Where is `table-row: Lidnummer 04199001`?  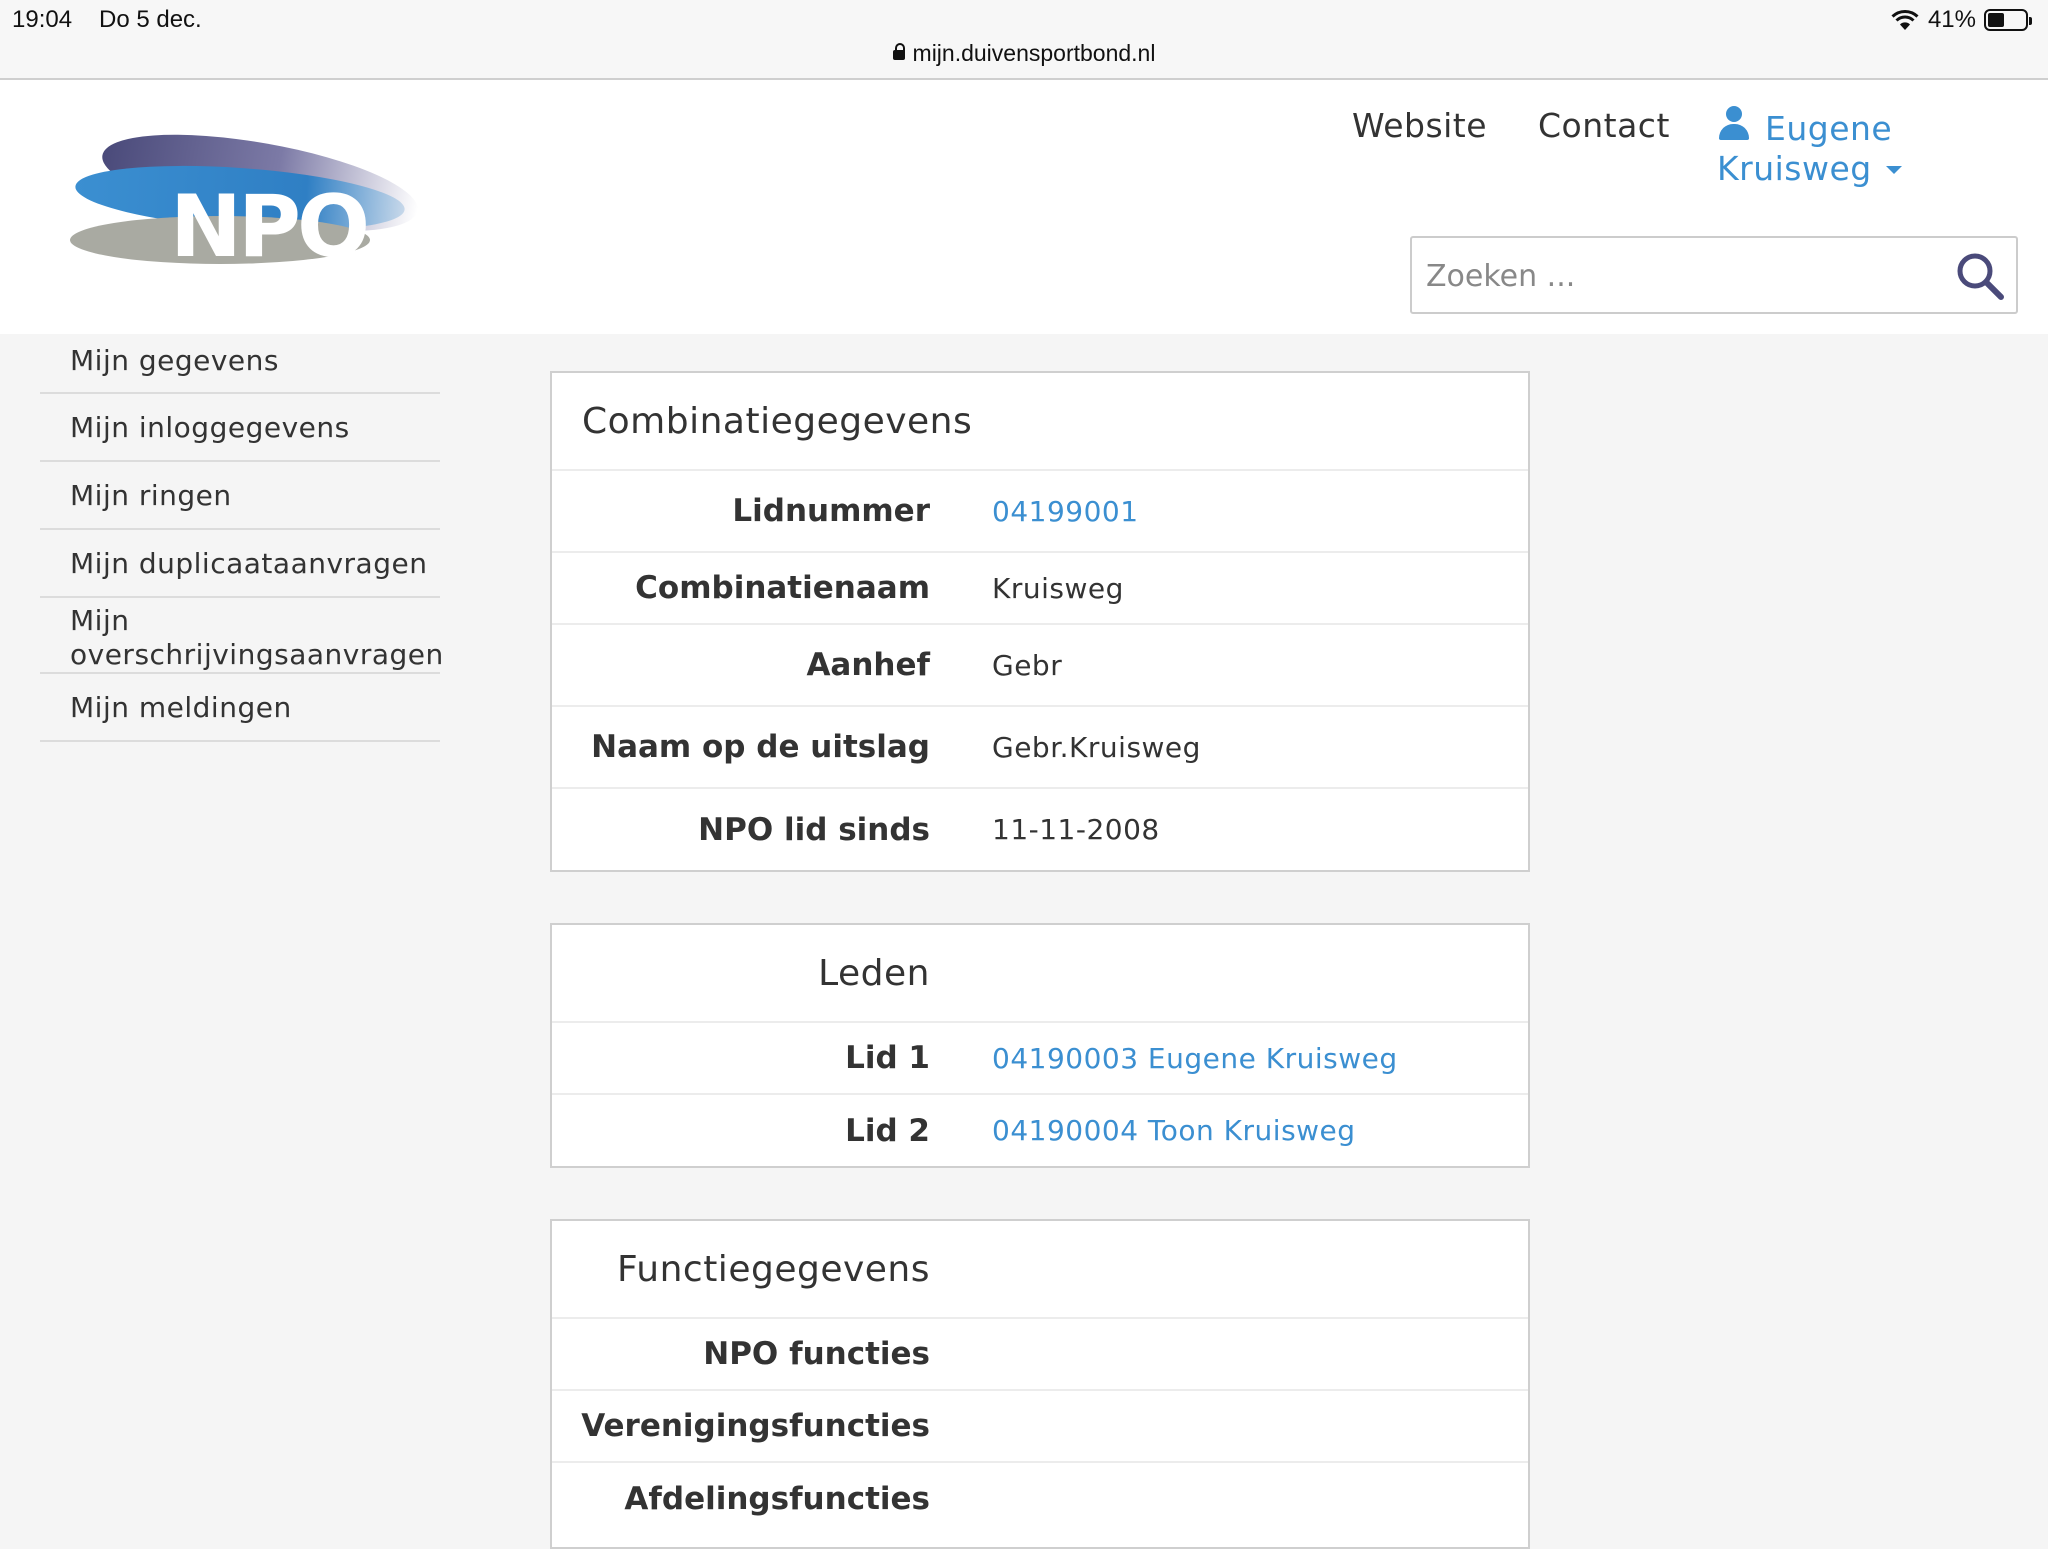 table-row: Lidnummer 04199001 is located at coordinates (1040, 512).